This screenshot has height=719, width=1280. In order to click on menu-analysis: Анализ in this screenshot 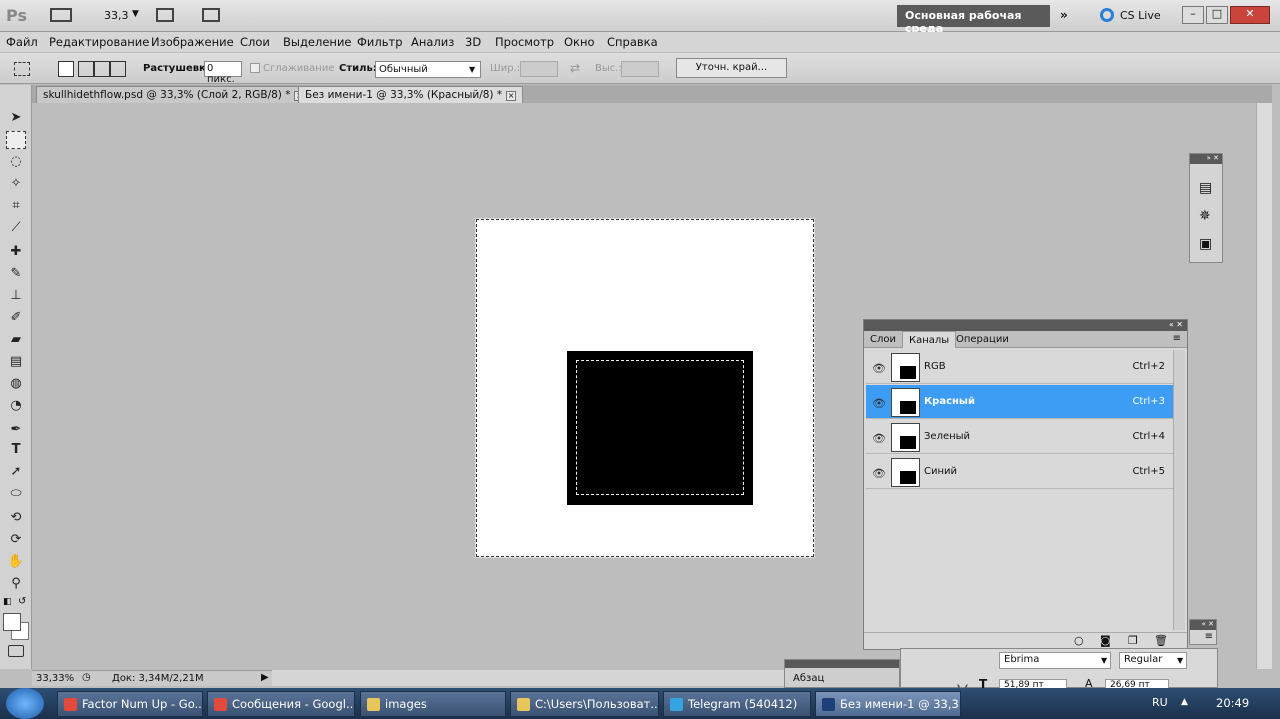, I will do `click(432, 42)`.